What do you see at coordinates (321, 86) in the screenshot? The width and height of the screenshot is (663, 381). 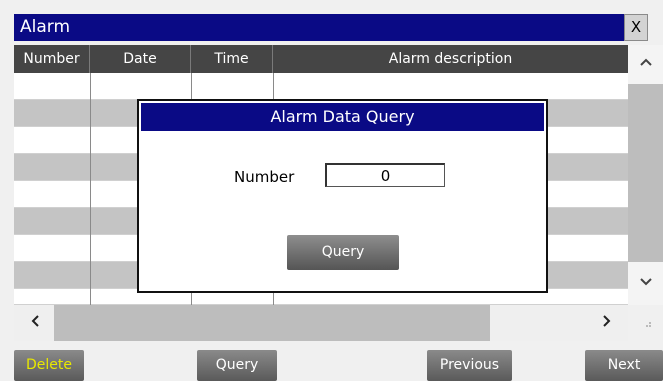 I see `table-row` at bounding box center [321, 86].